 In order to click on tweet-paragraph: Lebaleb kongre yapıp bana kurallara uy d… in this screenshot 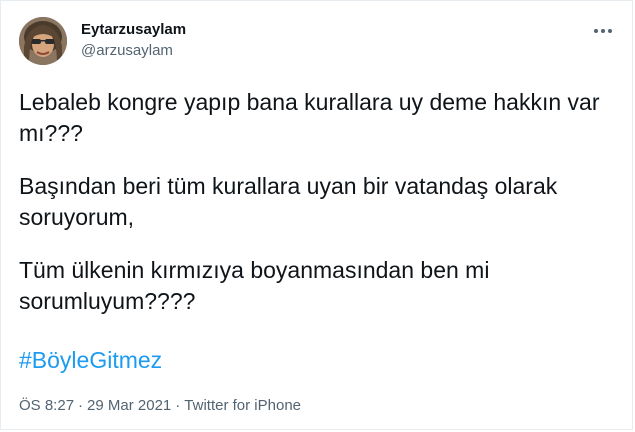, I will do `click(309, 117)`.